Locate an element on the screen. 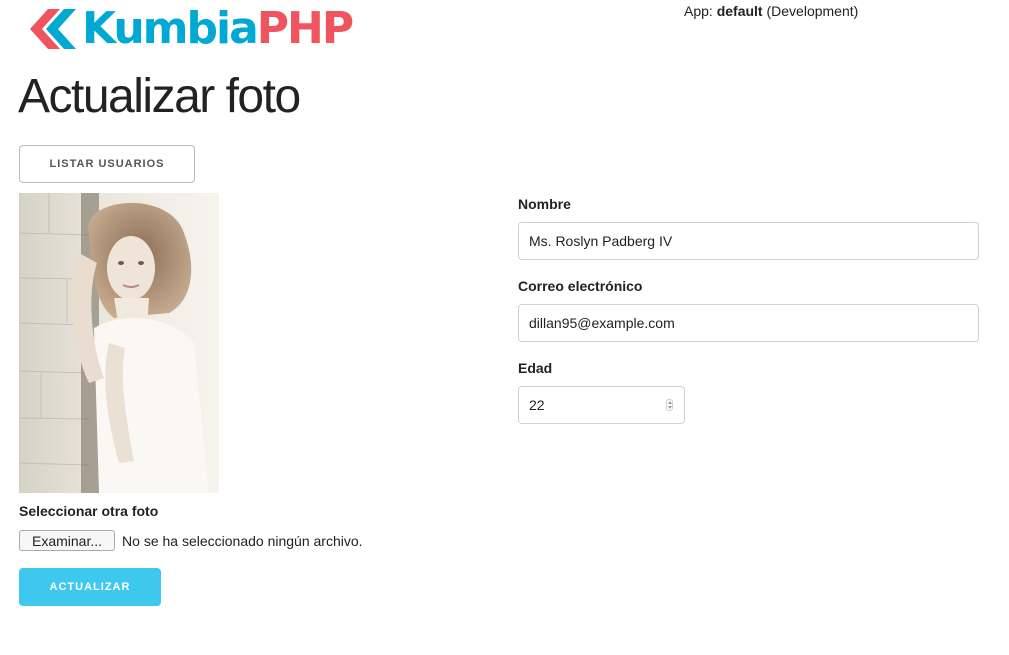 The height and width of the screenshot is (655, 1009). double-chevron-left-icon is located at coordinates (53, 29).